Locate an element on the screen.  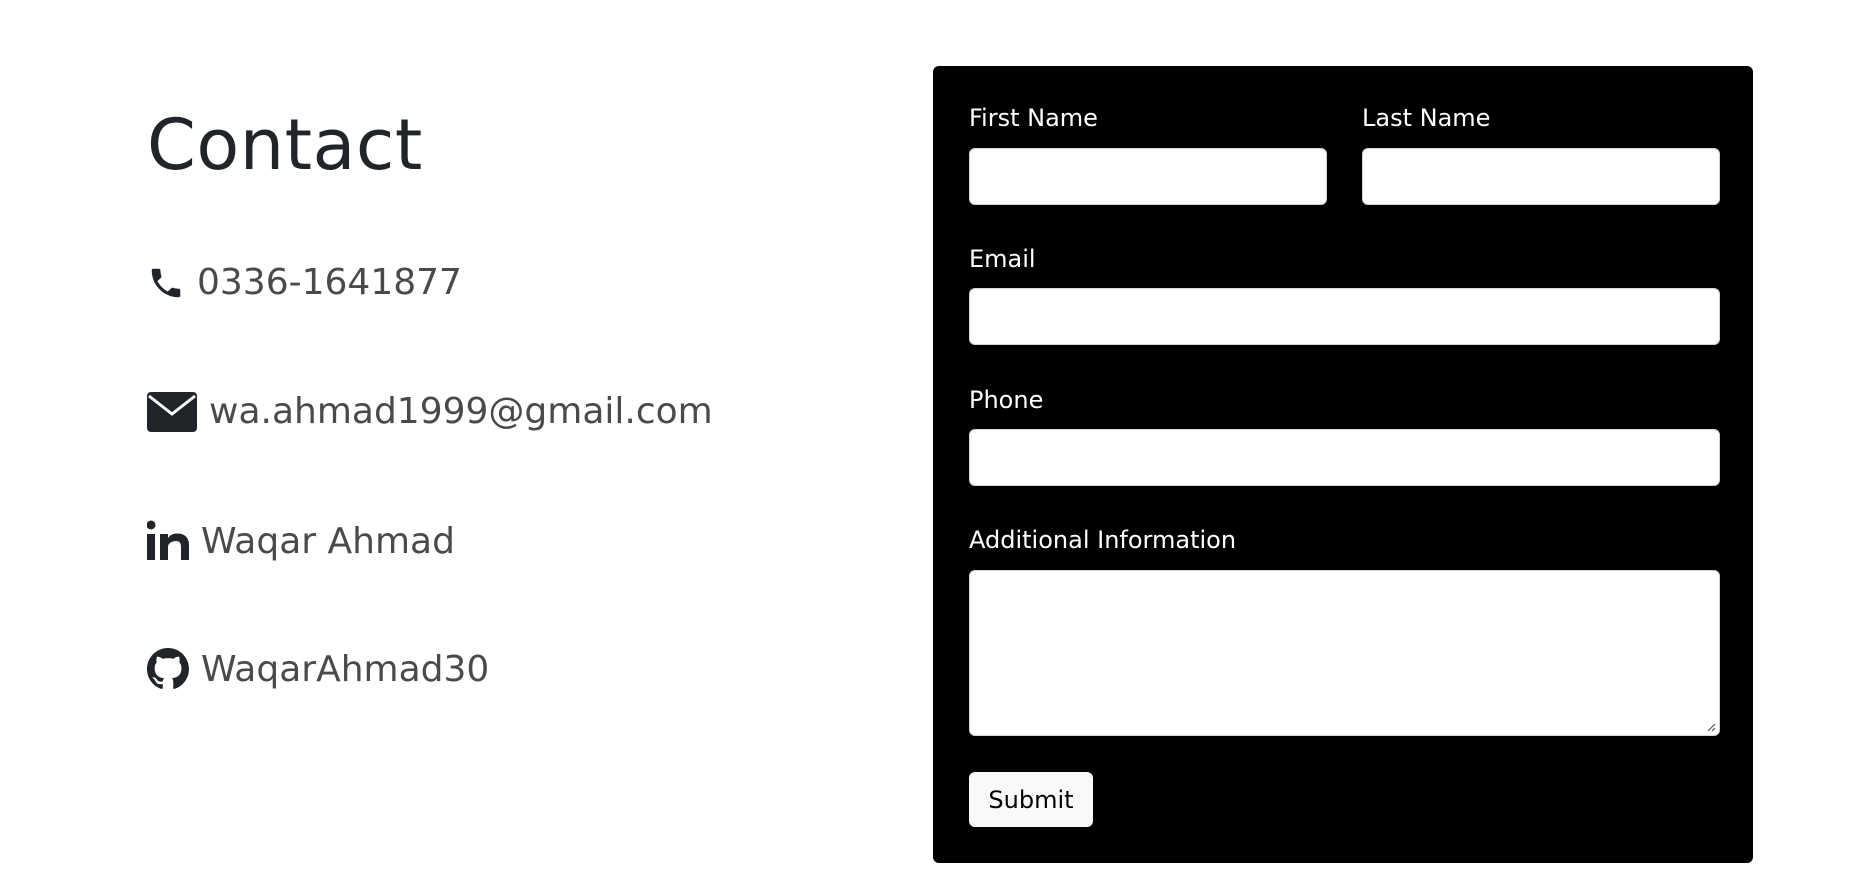
last-name-label: Last Name is located at coordinates (1426, 118).